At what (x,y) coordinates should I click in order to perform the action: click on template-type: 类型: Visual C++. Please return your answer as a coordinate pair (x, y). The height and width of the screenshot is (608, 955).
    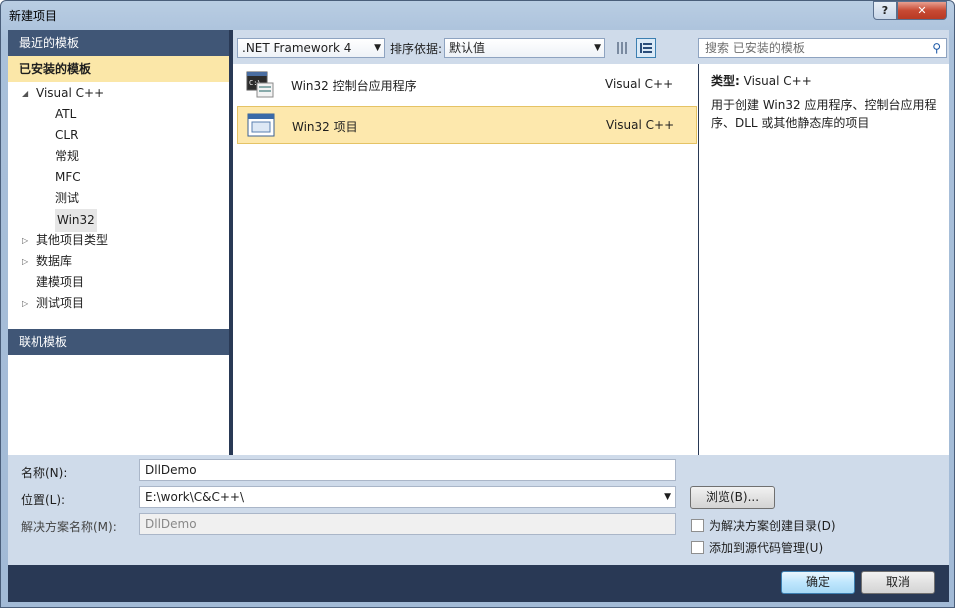
    Looking at the image, I should click on (761, 80).